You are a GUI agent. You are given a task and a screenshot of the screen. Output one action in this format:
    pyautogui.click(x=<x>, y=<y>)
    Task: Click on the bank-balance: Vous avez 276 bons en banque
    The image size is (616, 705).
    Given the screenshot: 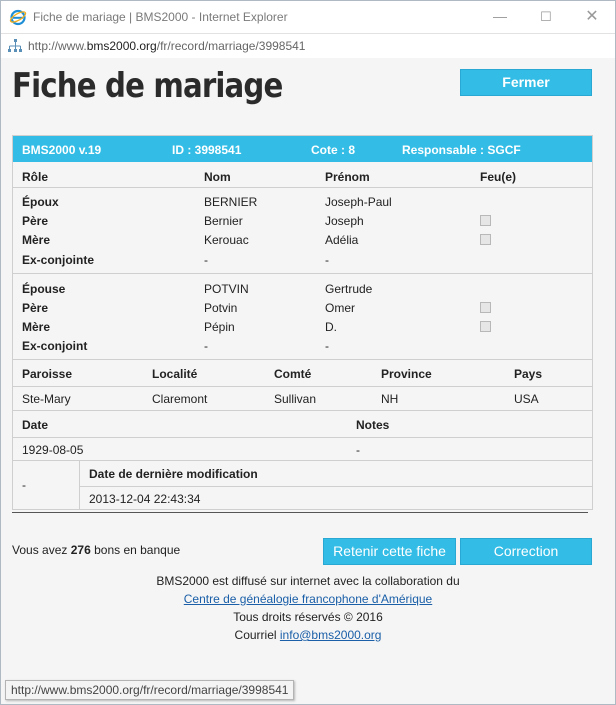 What is the action you would take?
    pyautogui.click(x=96, y=550)
    